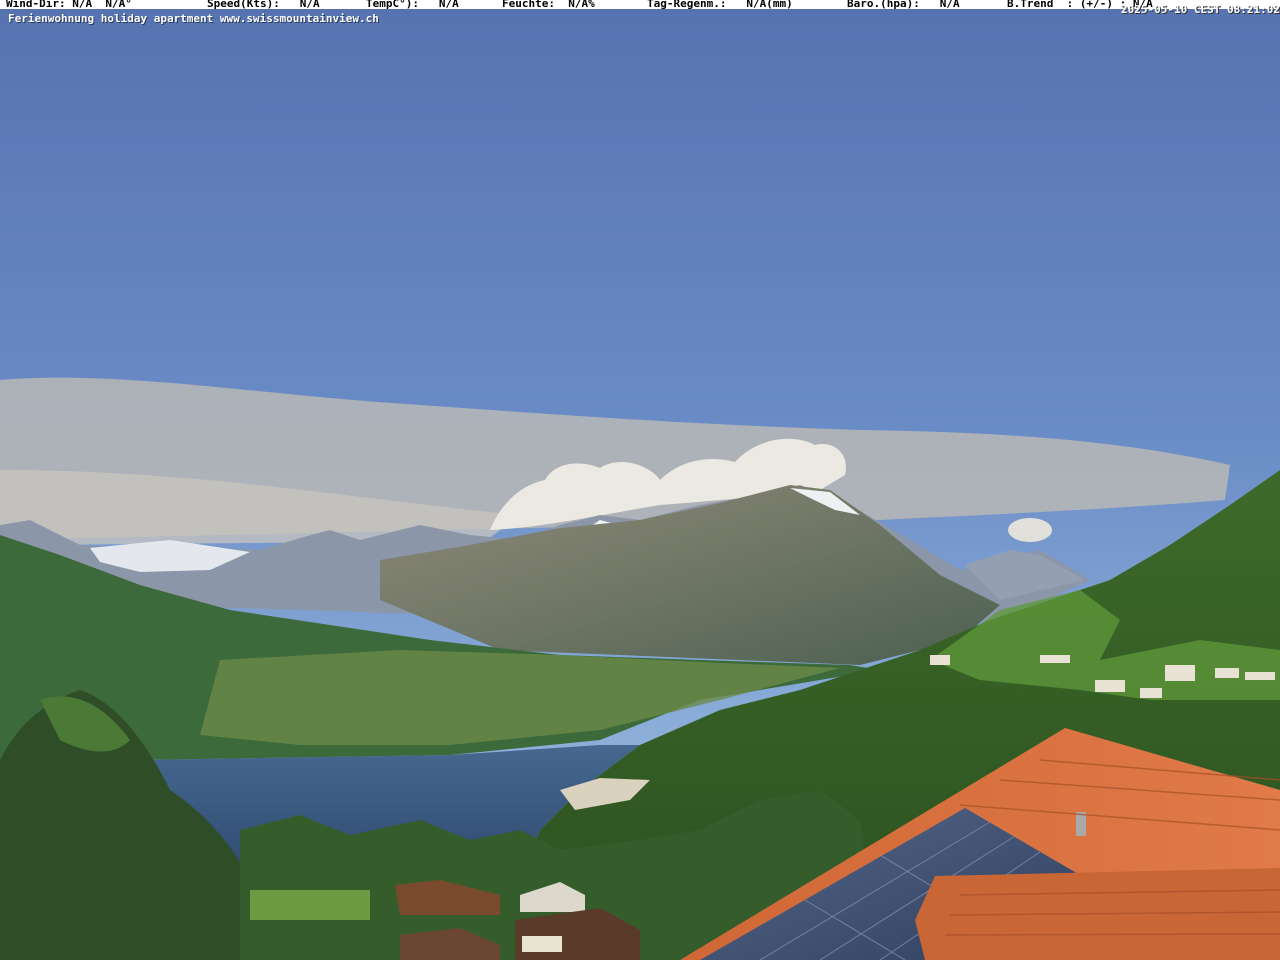  I want to click on humidity-text: Feuchte: N/A%, so click(548, 5).